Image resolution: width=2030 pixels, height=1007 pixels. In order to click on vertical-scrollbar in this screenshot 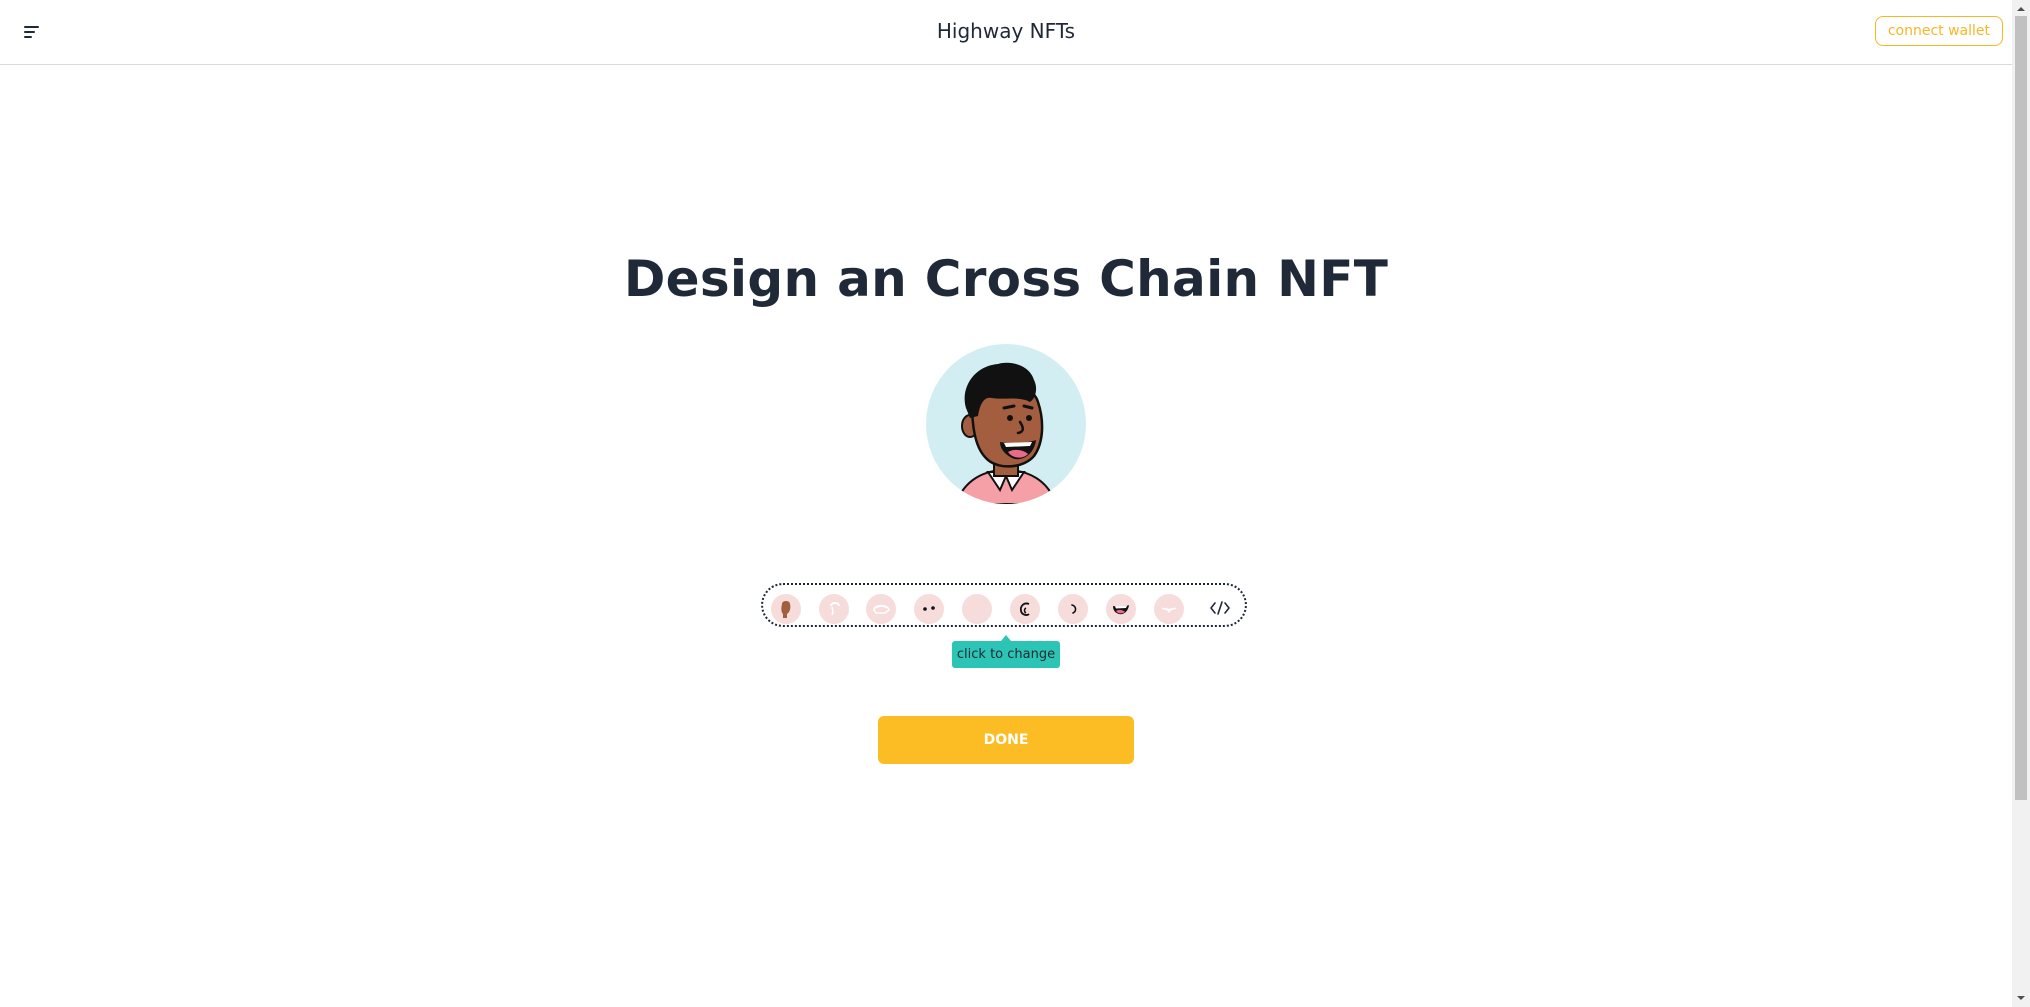, I will do `click(2021, 503)`.